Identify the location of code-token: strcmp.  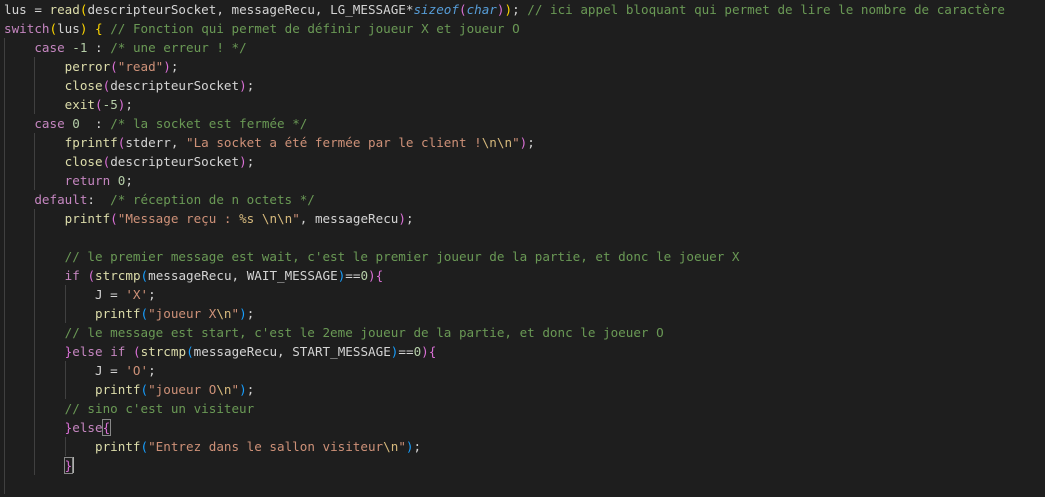
(118, 275).